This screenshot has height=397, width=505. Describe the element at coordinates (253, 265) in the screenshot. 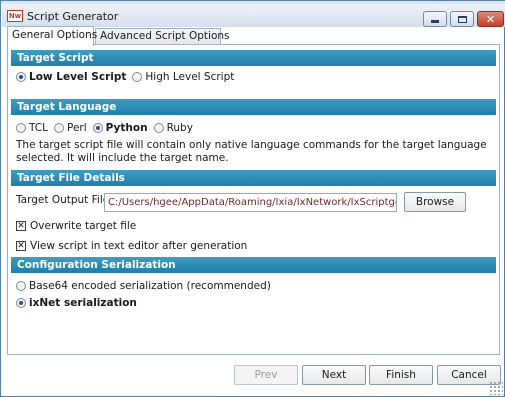

I see `section-header-configuration-serialization: Configuration Serialization` at that location.